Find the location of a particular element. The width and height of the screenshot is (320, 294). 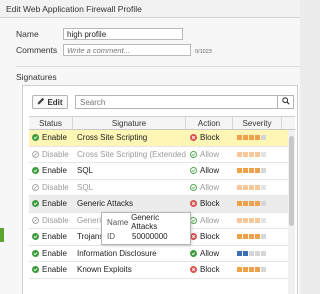

table-row: Disable SQL Allow is located at coordinates (162, 188).